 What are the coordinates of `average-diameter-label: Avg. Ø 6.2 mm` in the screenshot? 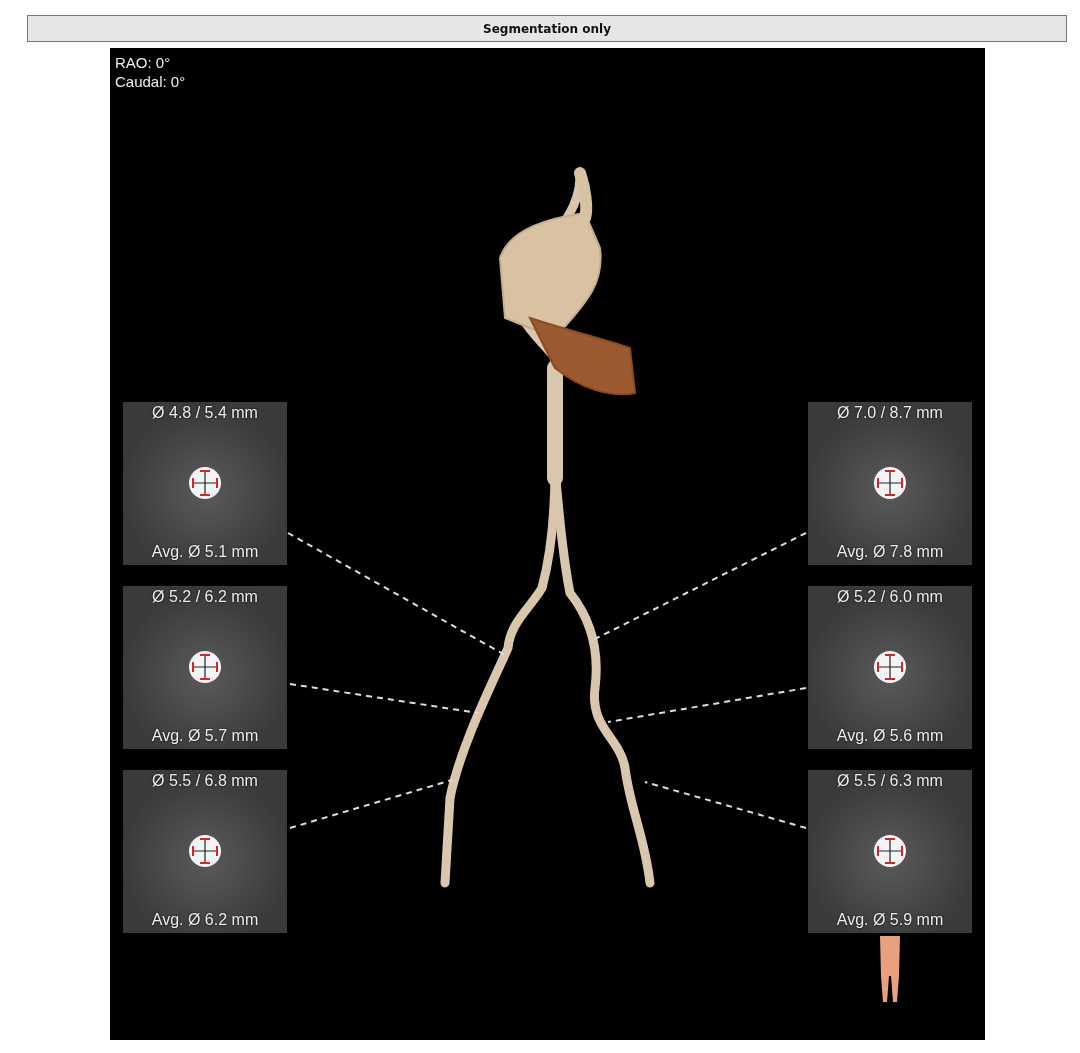 It's located at (205, 920).